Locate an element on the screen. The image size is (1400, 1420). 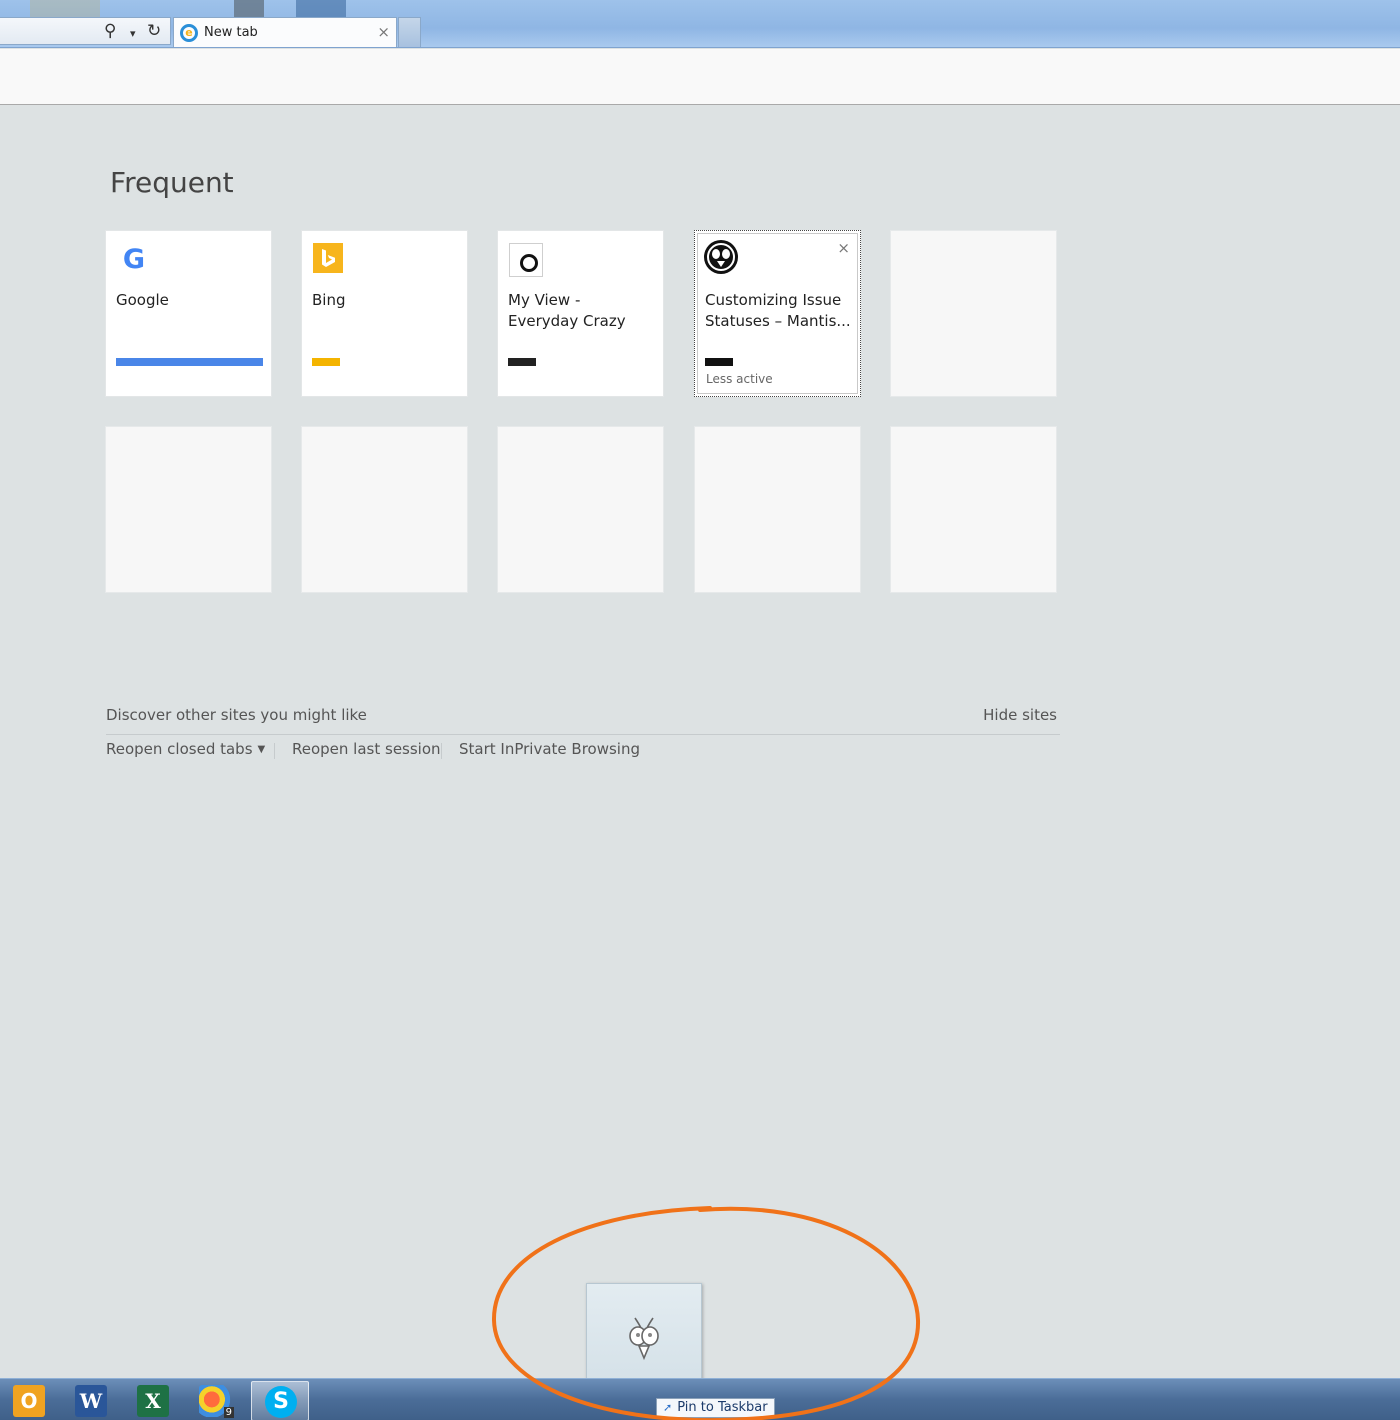
site-tile-my-view: My View - Everyday Crazy is located at coordinates (580, 313).